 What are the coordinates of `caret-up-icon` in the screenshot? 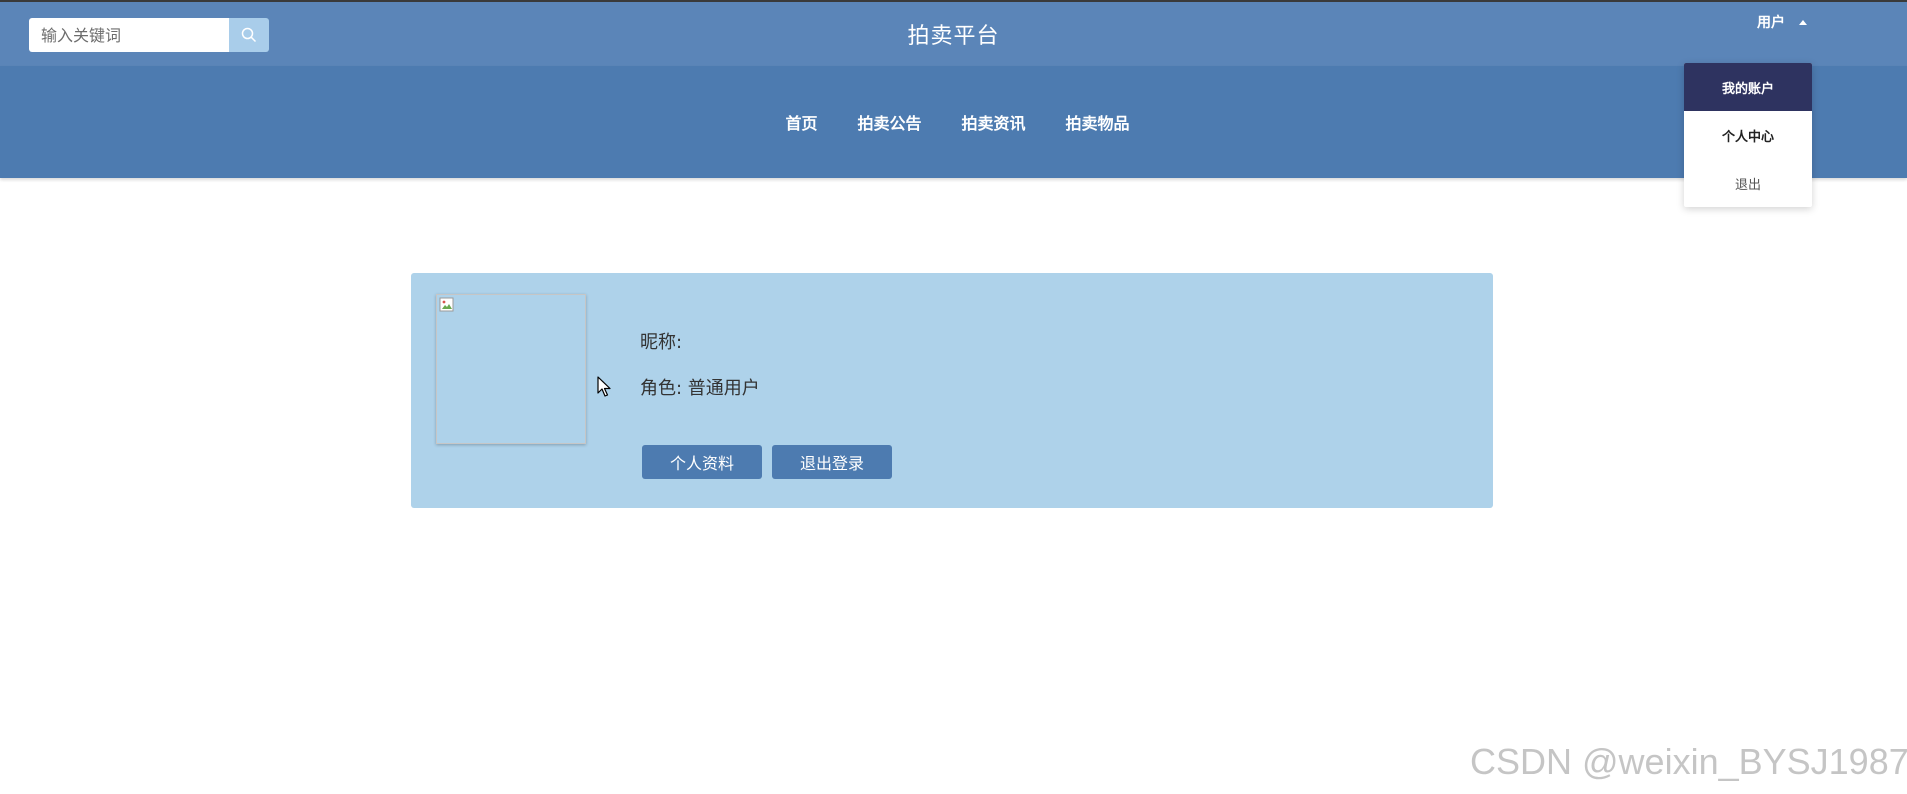 It's located at (1803, 22).